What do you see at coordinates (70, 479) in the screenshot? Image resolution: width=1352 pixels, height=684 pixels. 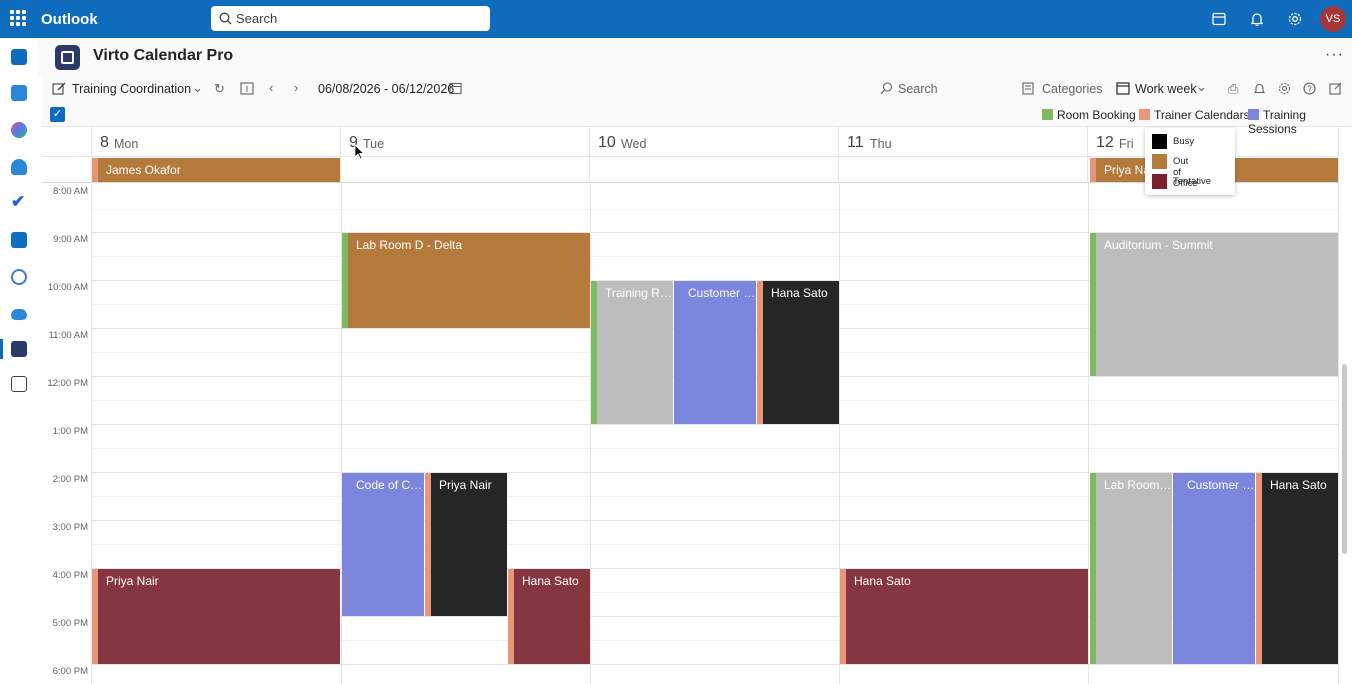 I see `time-label: 2:00 PM` at bounding box center [70, 479].